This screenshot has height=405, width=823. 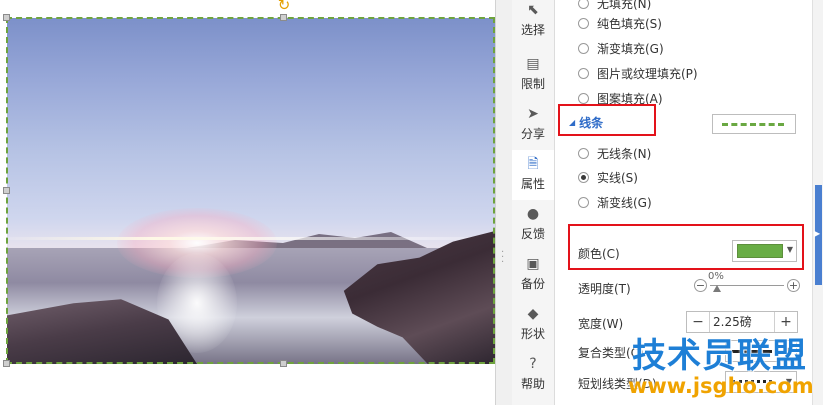 What do you see at coordinates (6, 17) in the screenshot?
I see `resize-handle-top-left` at bounding box center [6, 17].